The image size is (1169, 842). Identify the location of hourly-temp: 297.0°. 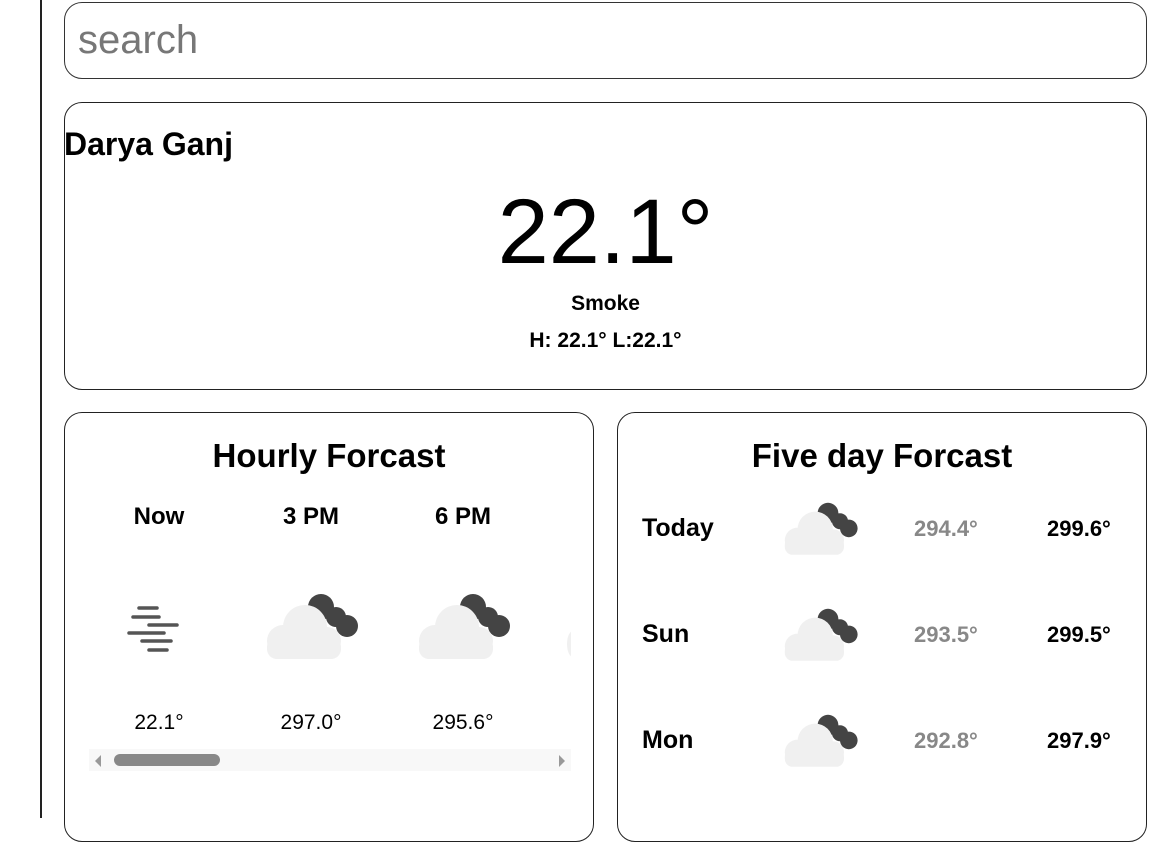
(311, 722).